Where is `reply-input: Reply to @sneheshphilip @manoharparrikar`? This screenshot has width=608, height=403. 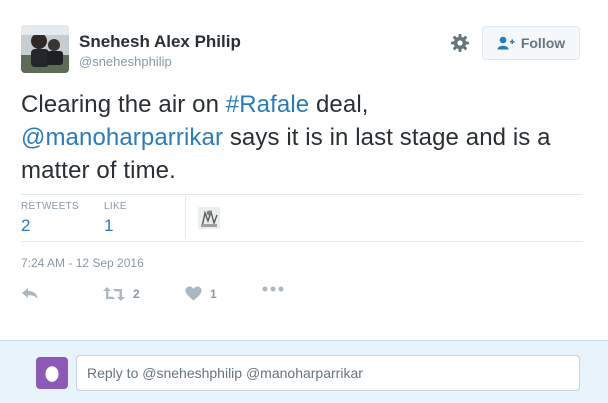
reply-input: Reply to @sneheshphilip @manoharparrikar is located at coordinates (328, 373).